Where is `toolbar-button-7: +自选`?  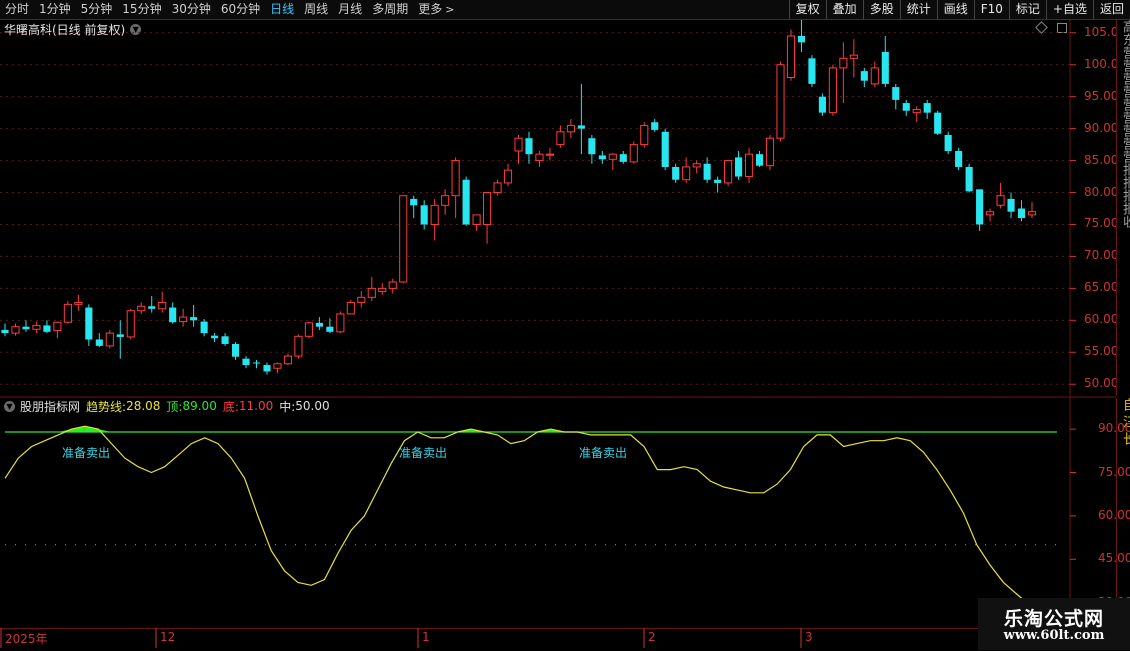
toolbar-button-7: +自选 is located at coordinates (1069, 9).